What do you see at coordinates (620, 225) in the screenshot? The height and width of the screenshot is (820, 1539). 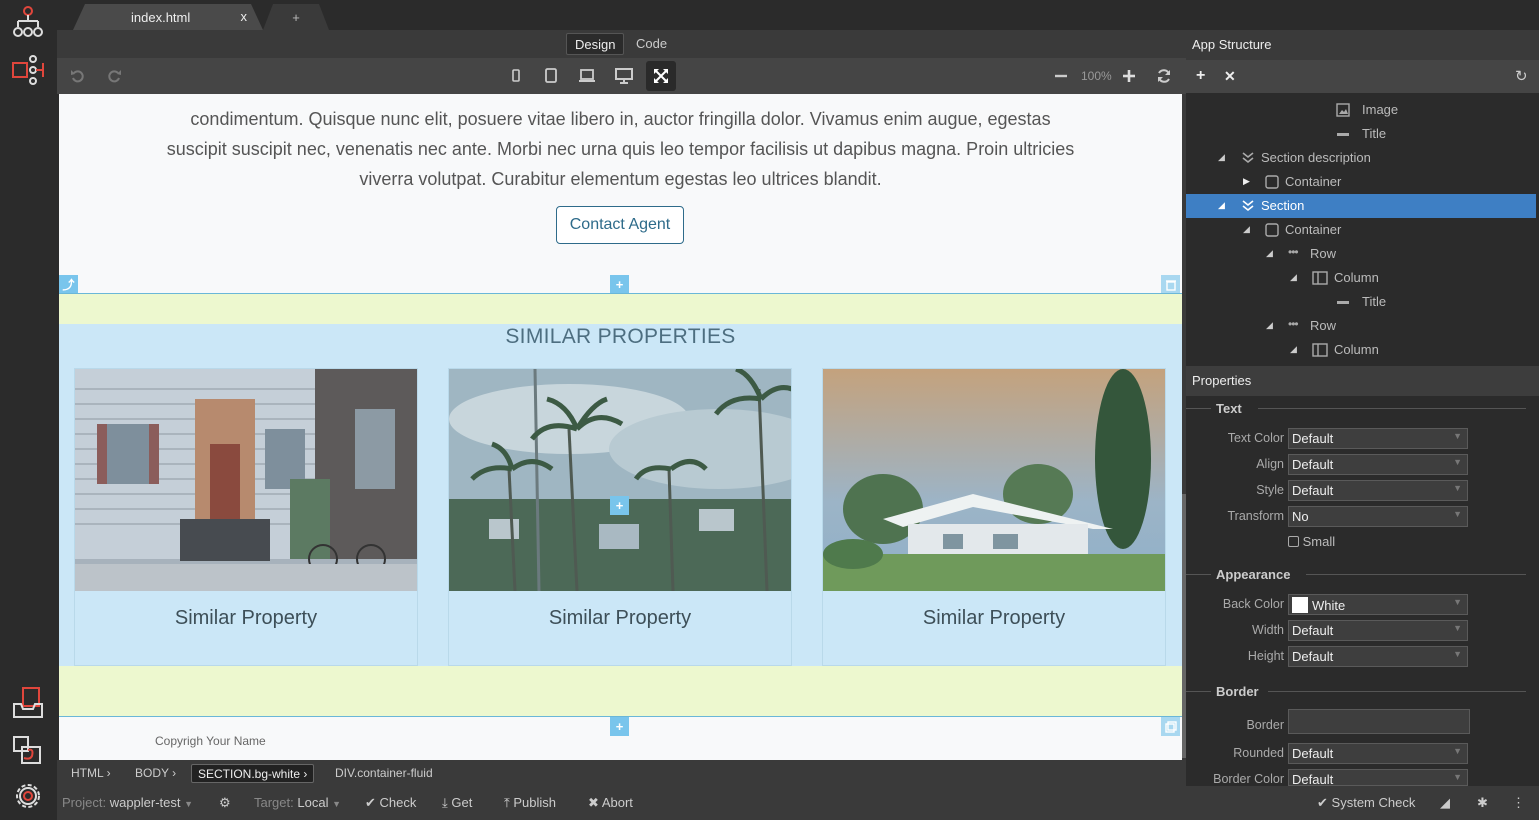 I see `contact-agent-button: Contact Agent` at bounding box center [620, 225].